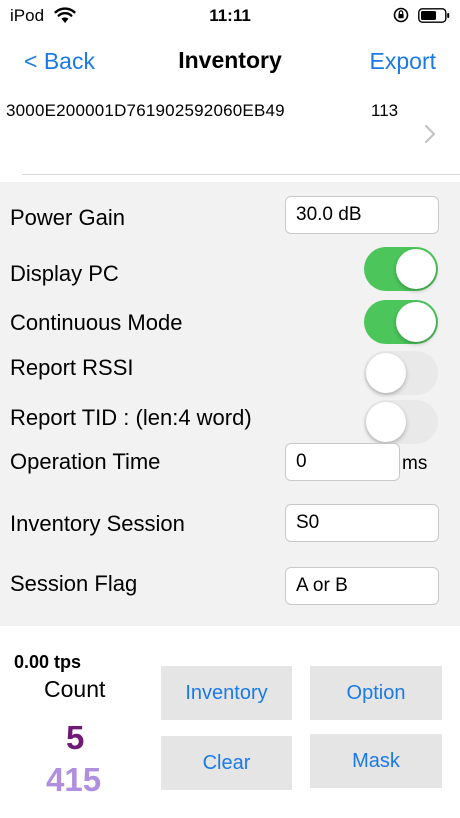 The width and height of the screenshot is (460, 818). Describe the element at coordinates (75, 689) in the screenshot. I see `count-label: Count` at that location.